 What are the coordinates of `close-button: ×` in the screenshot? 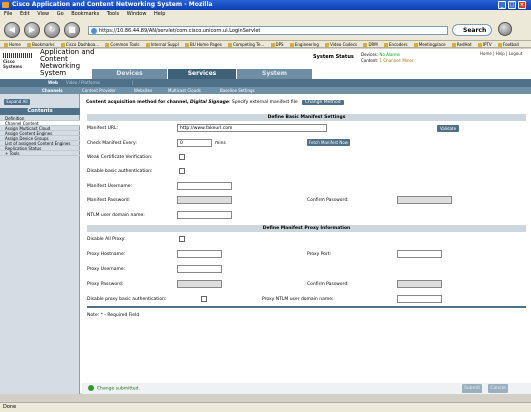 It's located at (522, 5).